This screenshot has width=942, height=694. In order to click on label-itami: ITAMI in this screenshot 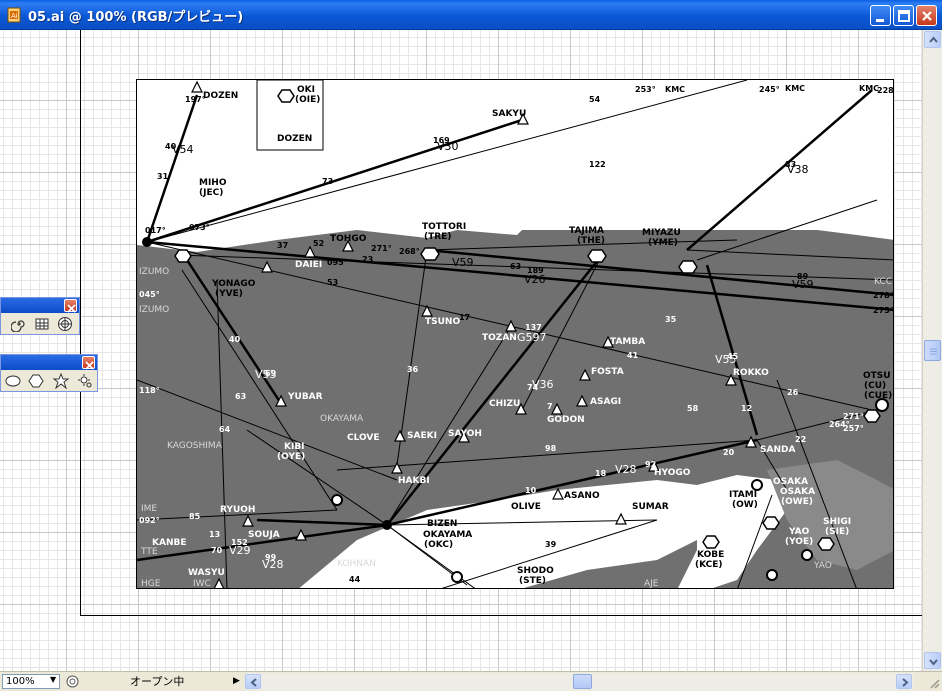, I will do `click(743, 495)`.